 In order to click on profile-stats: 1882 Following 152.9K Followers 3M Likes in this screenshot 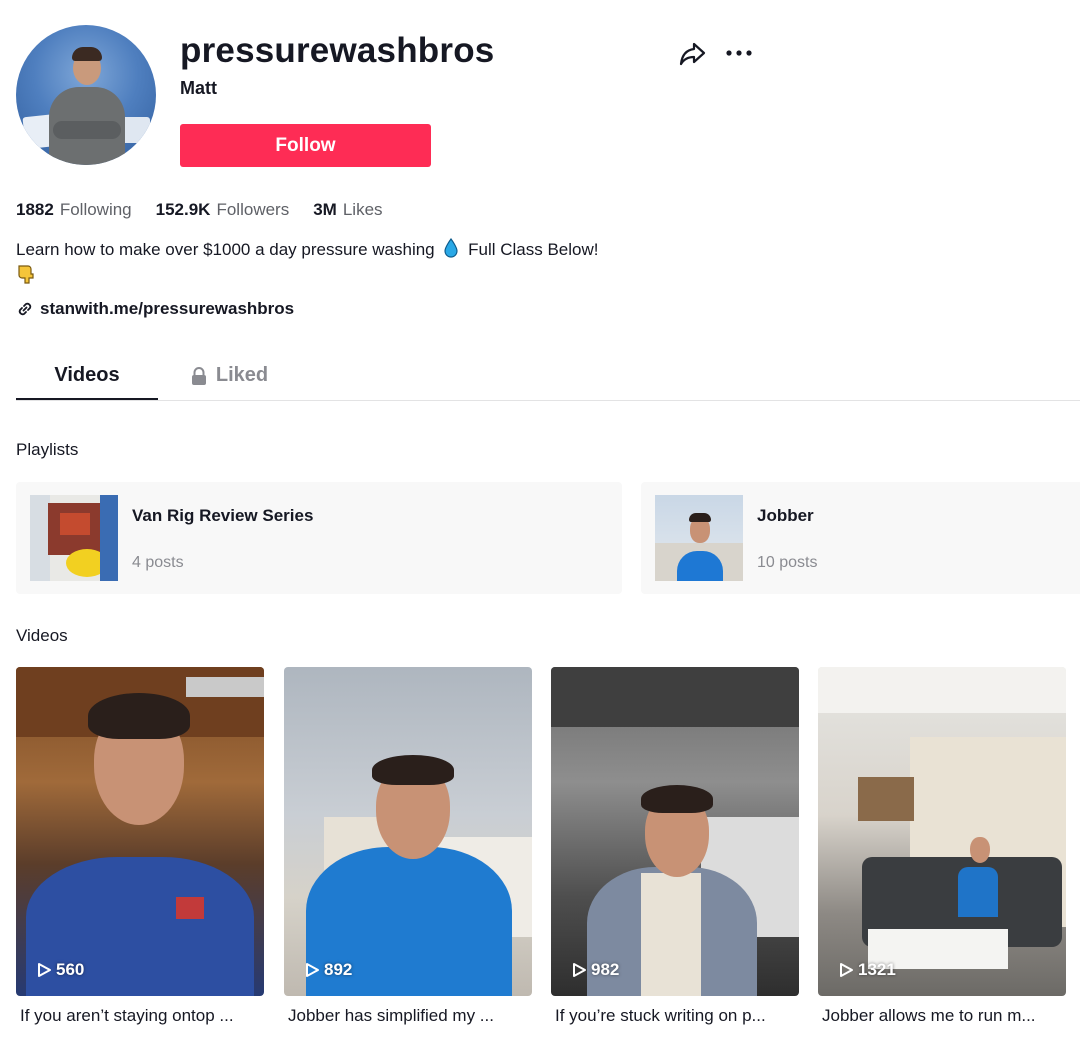, I will do `click(199, 210)`.